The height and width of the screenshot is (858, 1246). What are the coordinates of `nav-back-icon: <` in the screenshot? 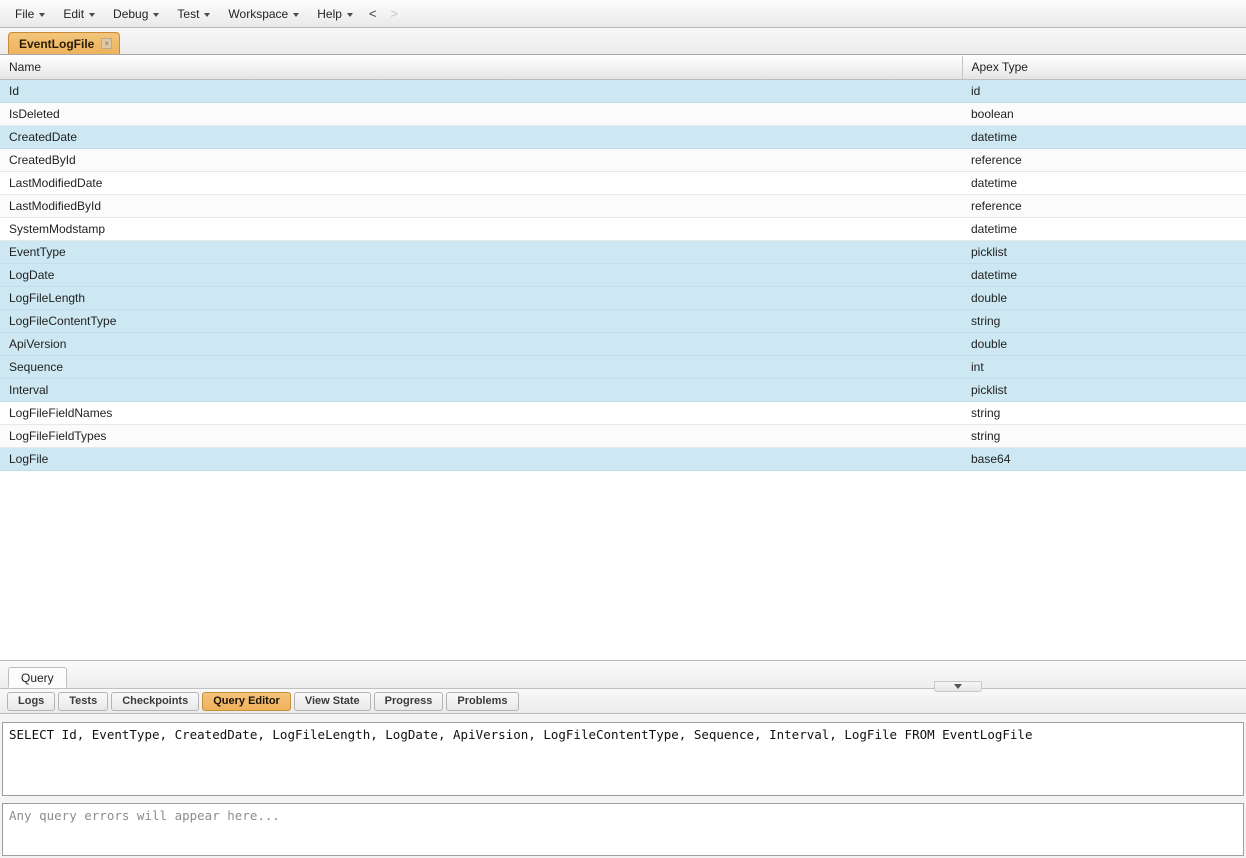 It's located at (373, 13).